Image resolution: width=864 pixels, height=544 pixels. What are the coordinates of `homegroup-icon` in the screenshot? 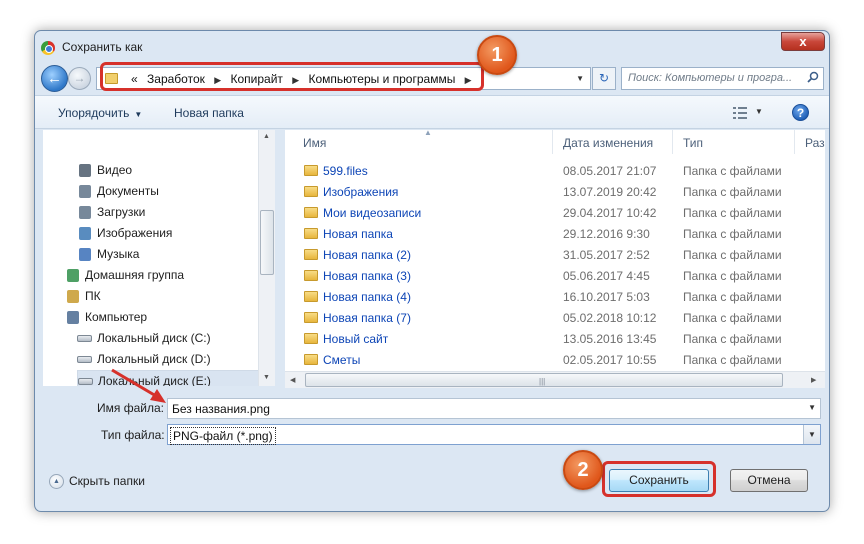 It's located at (73, 275).